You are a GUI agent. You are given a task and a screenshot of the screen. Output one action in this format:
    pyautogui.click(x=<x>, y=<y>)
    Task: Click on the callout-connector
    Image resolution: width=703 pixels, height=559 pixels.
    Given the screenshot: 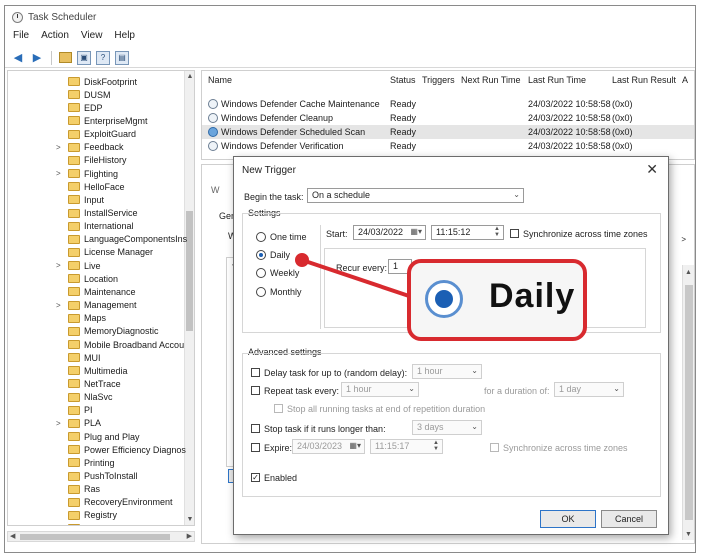 What is the action you would take?
    pyautogui.click(x=352, y=275)
    